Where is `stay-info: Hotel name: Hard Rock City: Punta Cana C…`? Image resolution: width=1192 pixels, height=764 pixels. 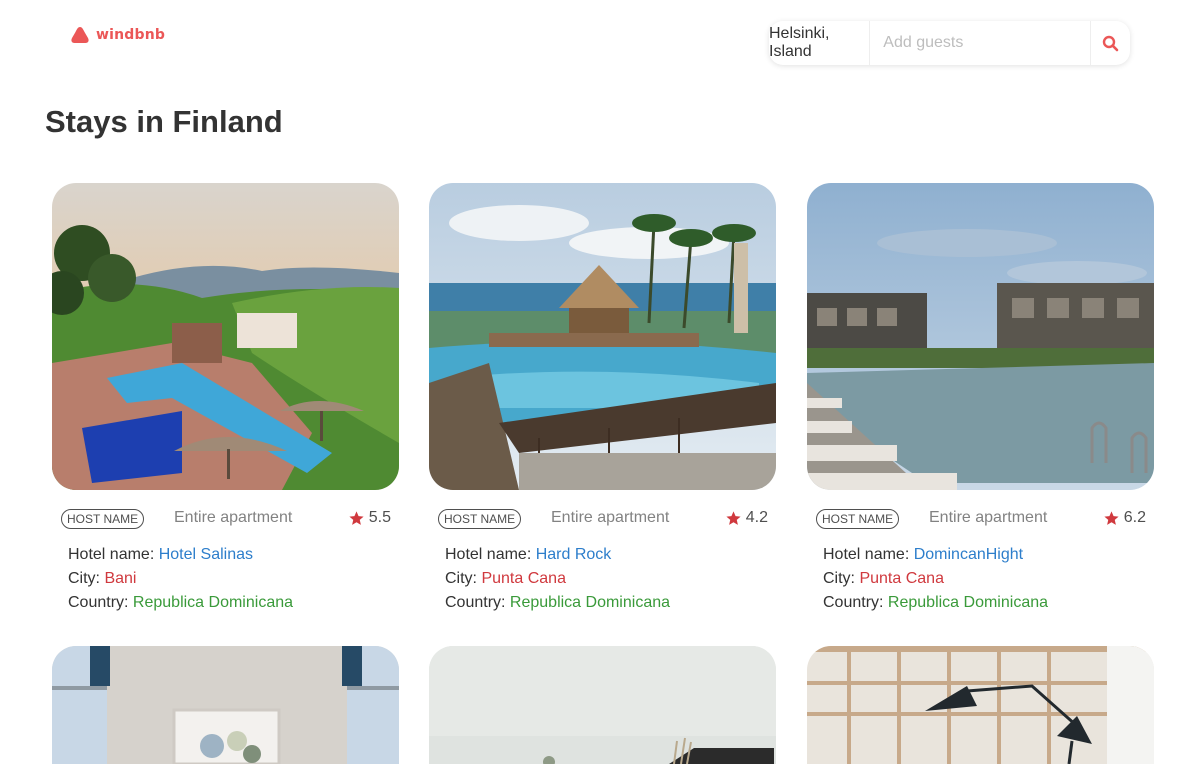 stay-info: Hotel name: Hard Rock City: Punta Cana C… is located at coordinates (557, 579).